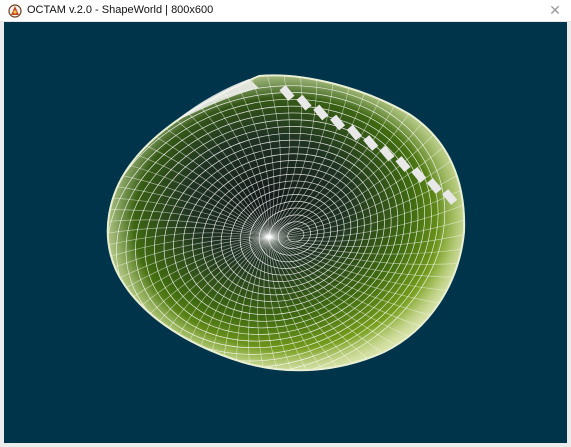  Describe the element at coordinates (285, 445) in the screenshot. I see `window-frame-bottom` at that location.